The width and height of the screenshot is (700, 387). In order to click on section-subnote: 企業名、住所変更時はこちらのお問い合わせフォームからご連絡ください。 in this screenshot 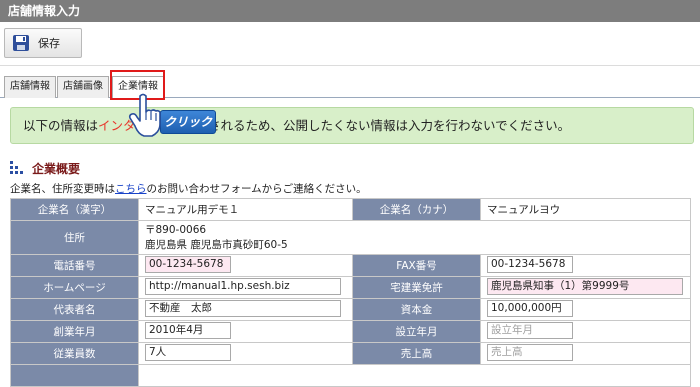, I will do `click(188, 188)`.